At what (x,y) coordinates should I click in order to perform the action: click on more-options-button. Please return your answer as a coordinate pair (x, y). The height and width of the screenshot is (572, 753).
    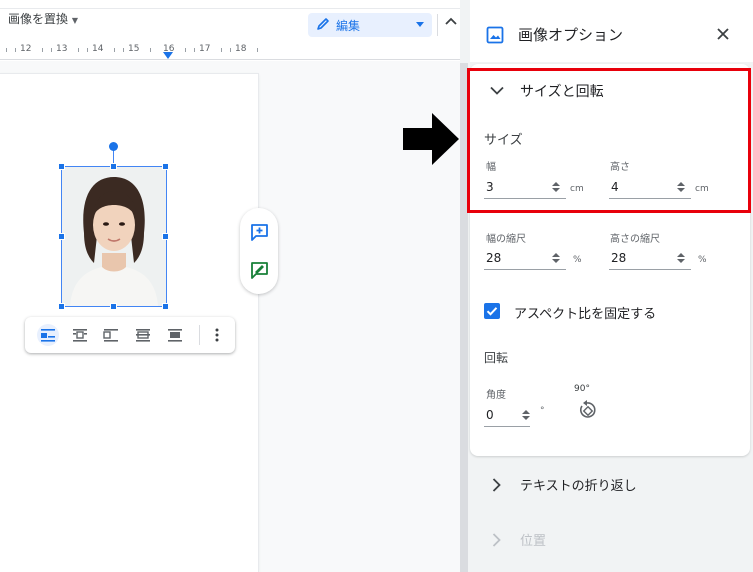
    Looking at the image, I should click on (217, 335).